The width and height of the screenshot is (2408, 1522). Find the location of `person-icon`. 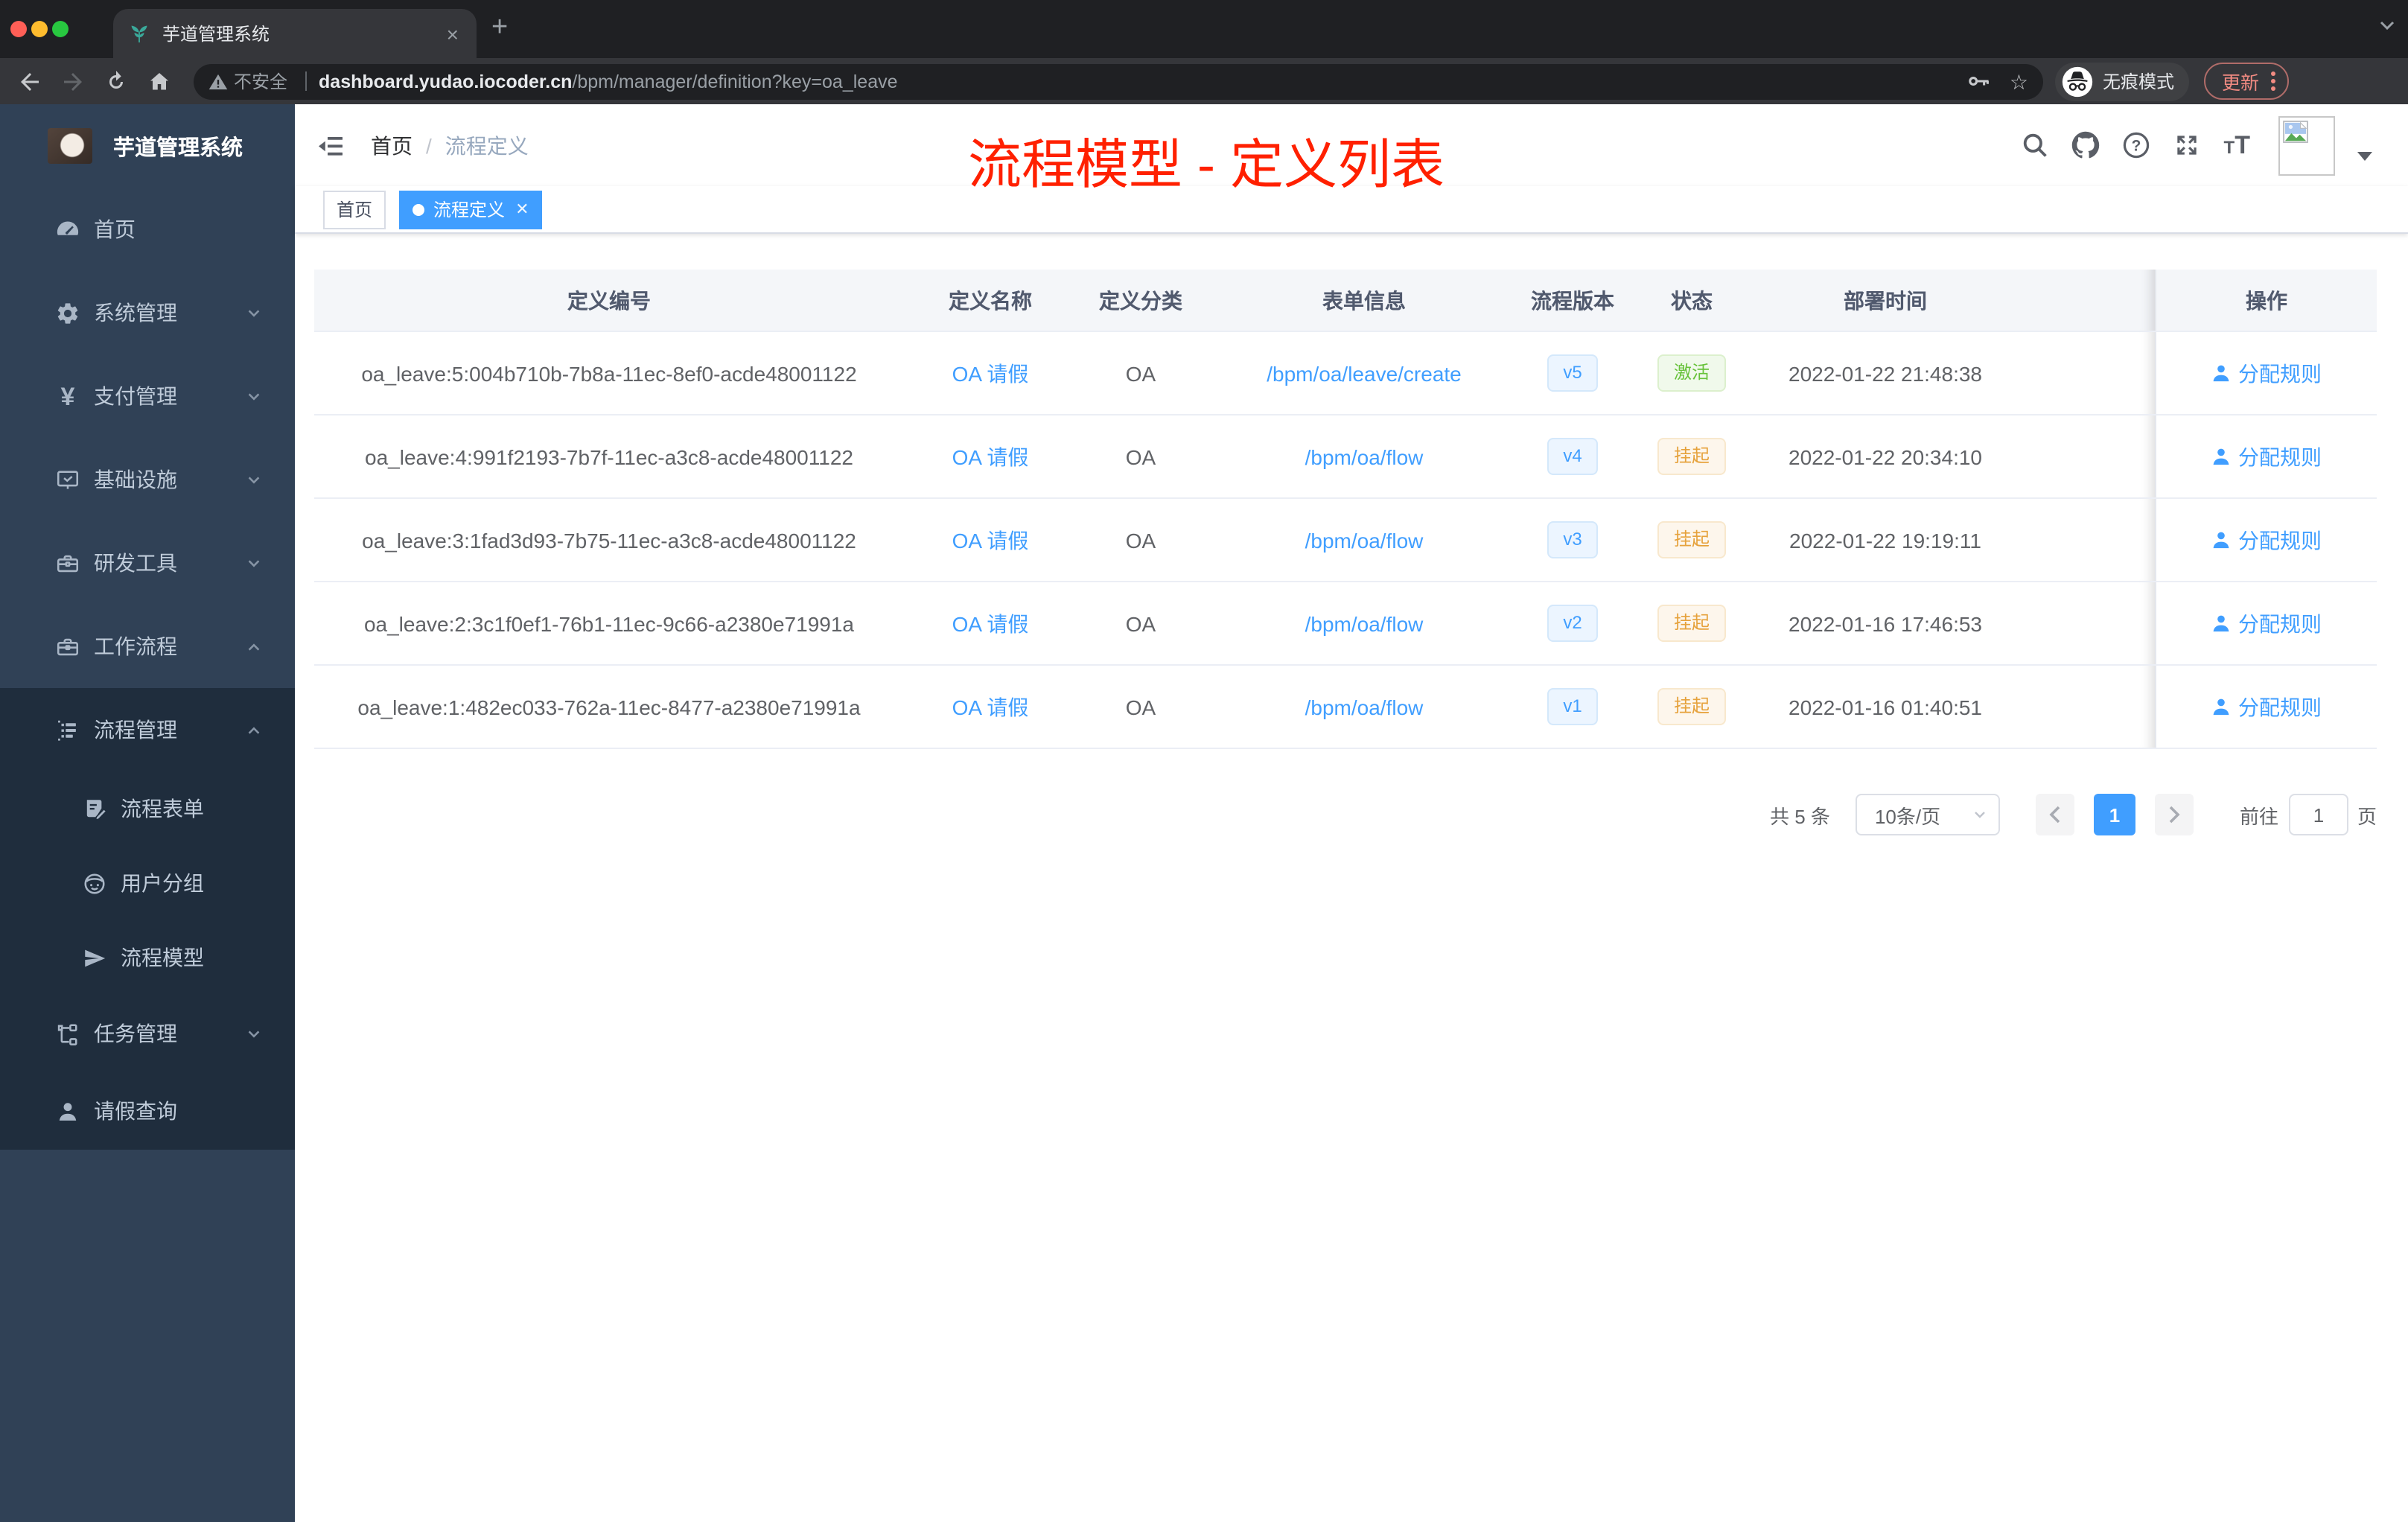

person-icon is located at coordinates (68, 1111).